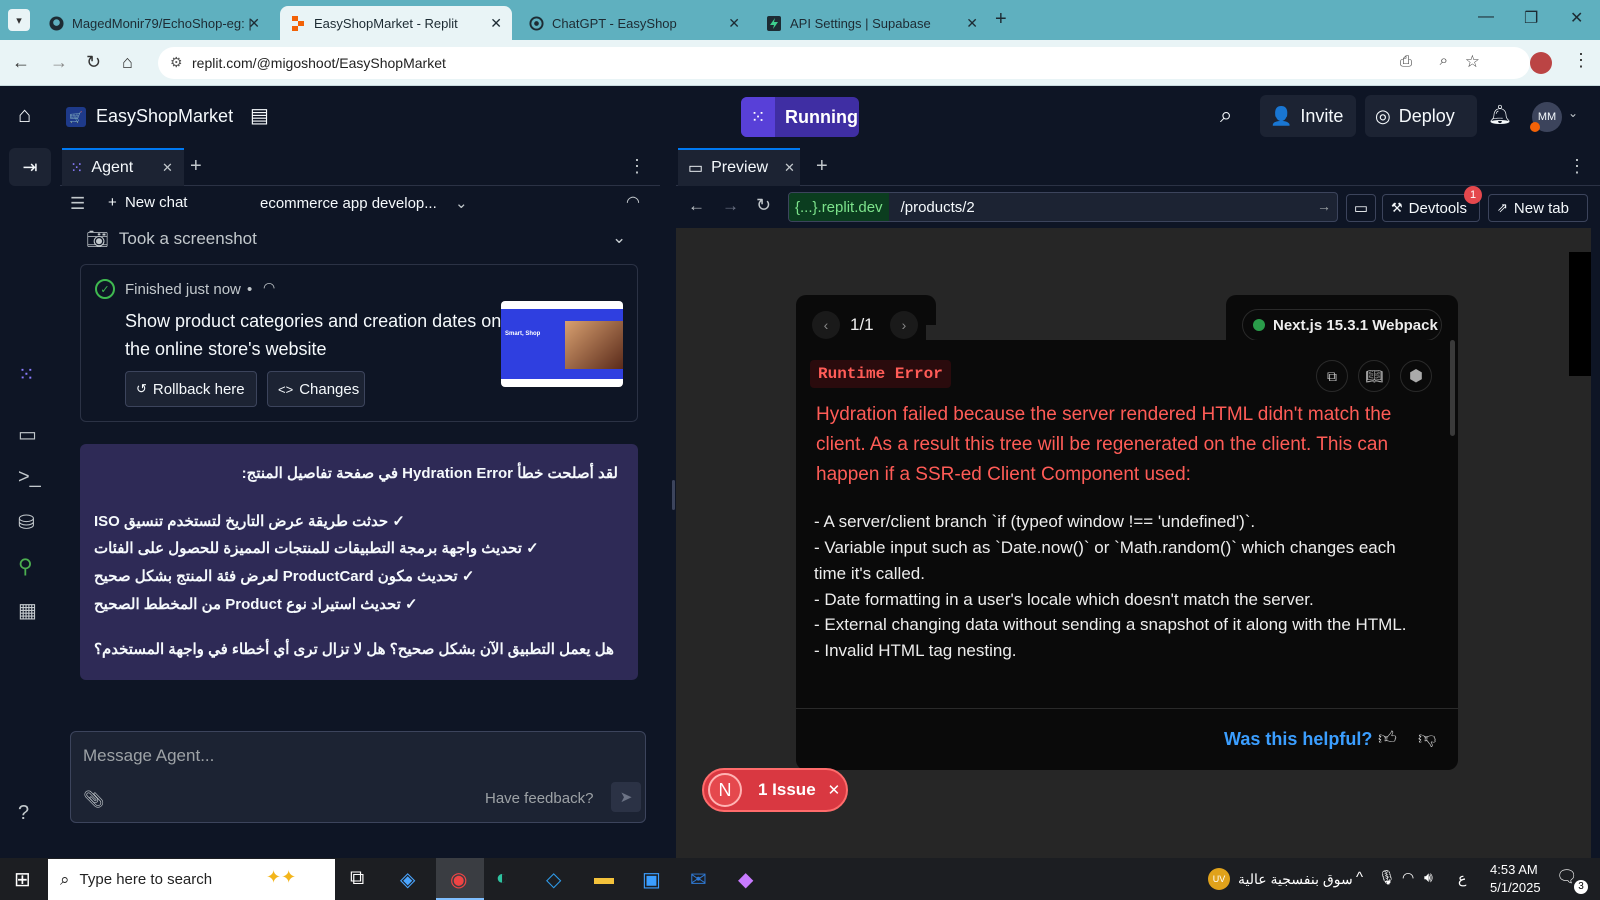 The image size is (1600, 900). I want to click on help-icon: ?, so click(23, 813).